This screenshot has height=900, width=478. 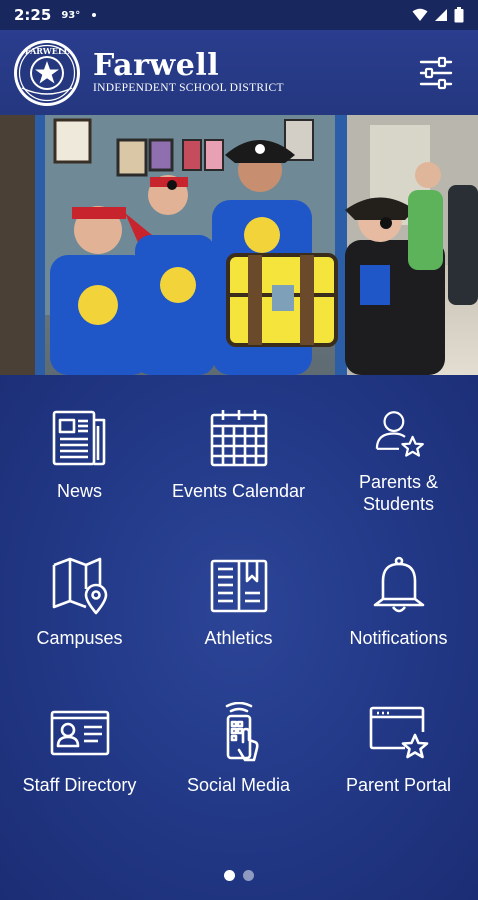 I want to click on person-star-icon, so click(x=399, y=434).